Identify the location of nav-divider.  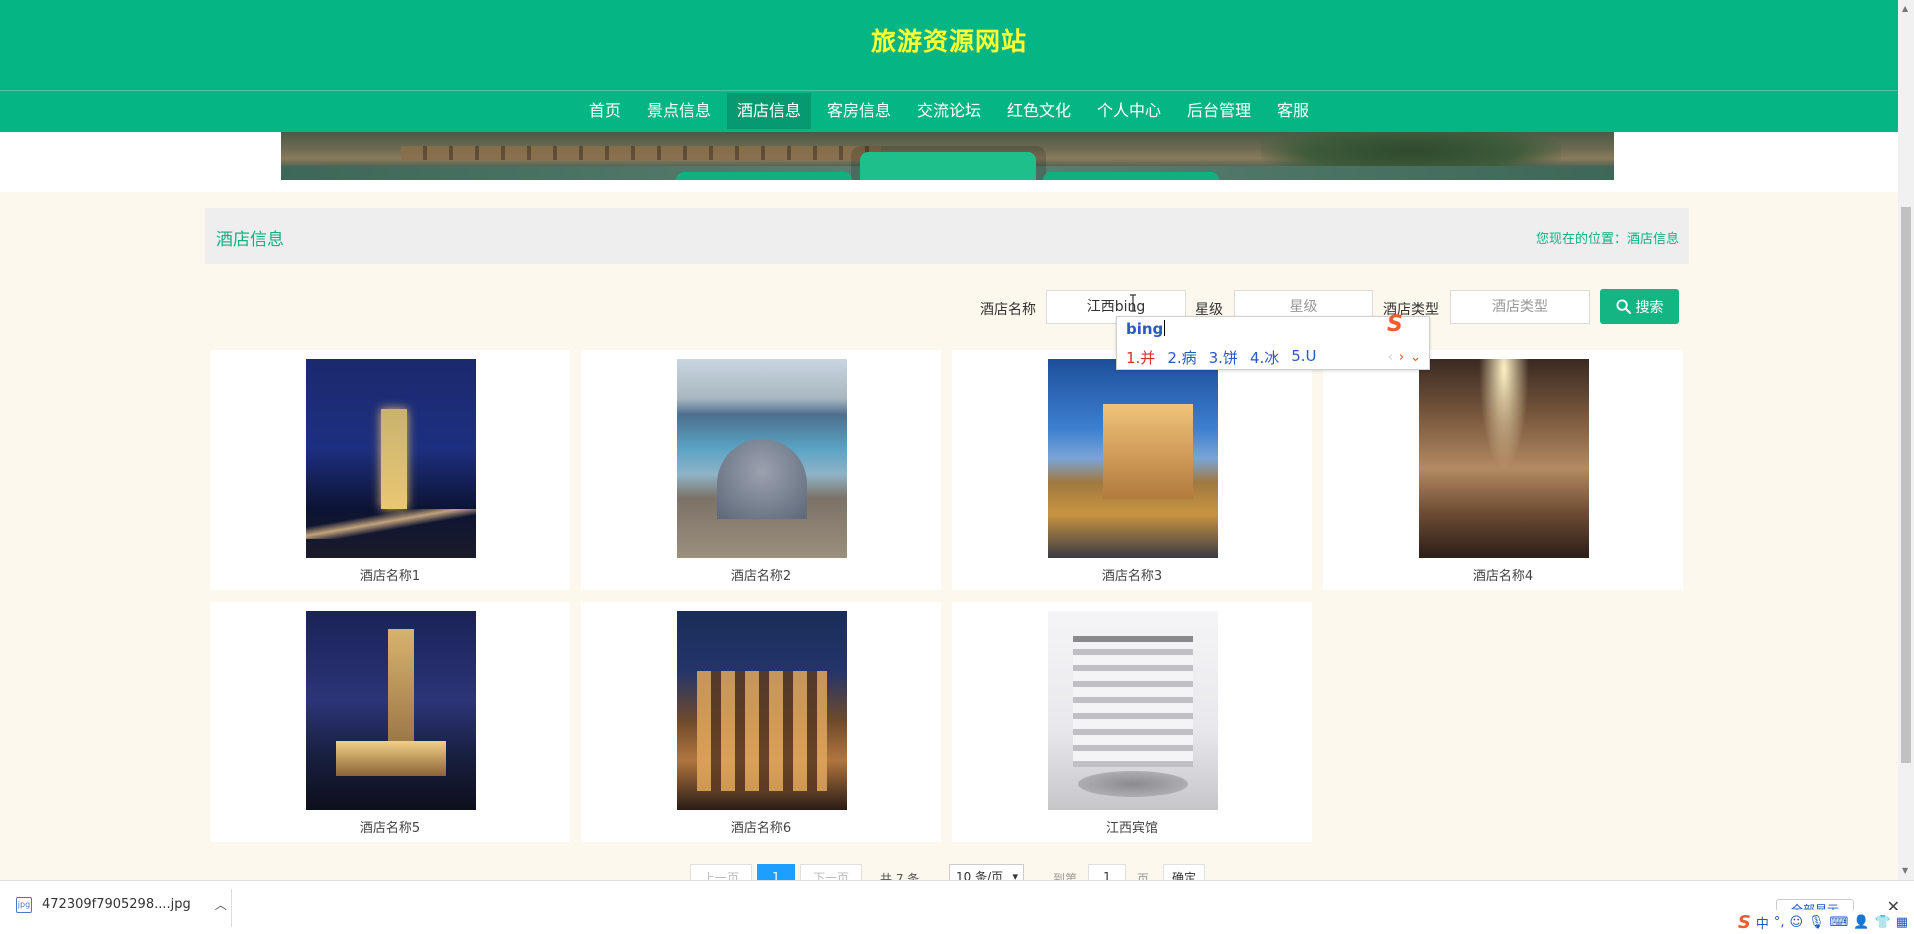
(949, 90).